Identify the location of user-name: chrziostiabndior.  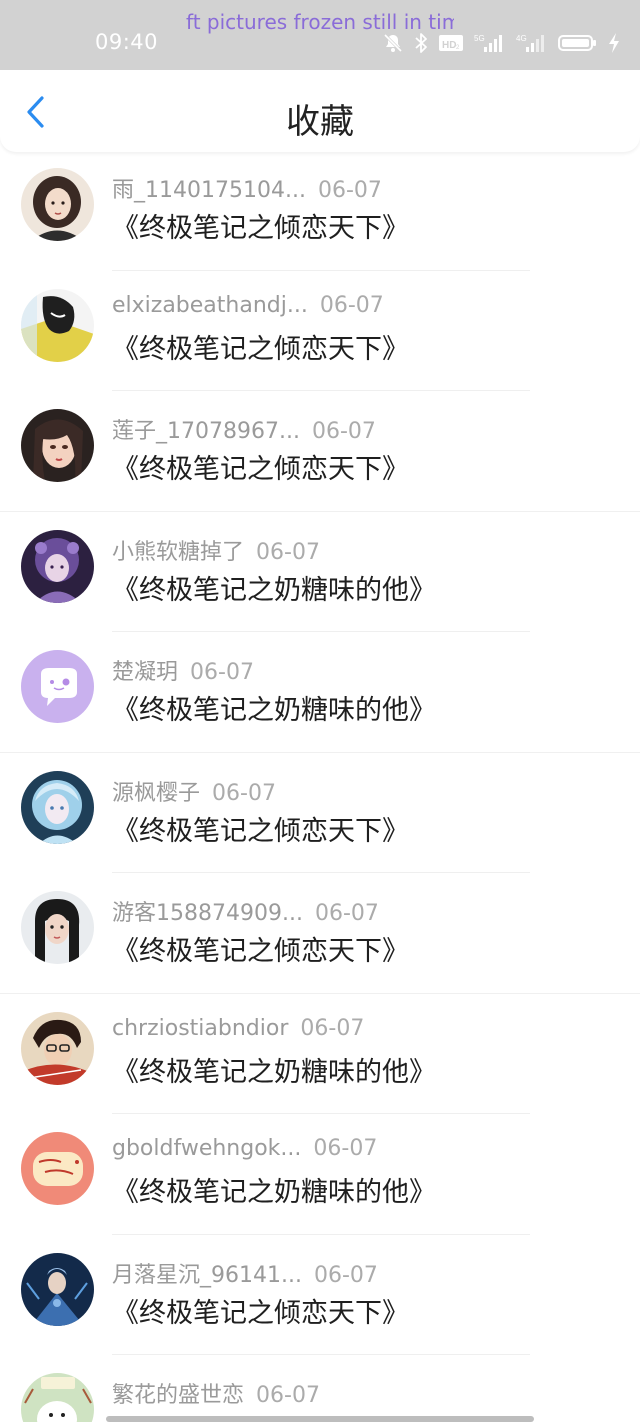
(200, 1028).